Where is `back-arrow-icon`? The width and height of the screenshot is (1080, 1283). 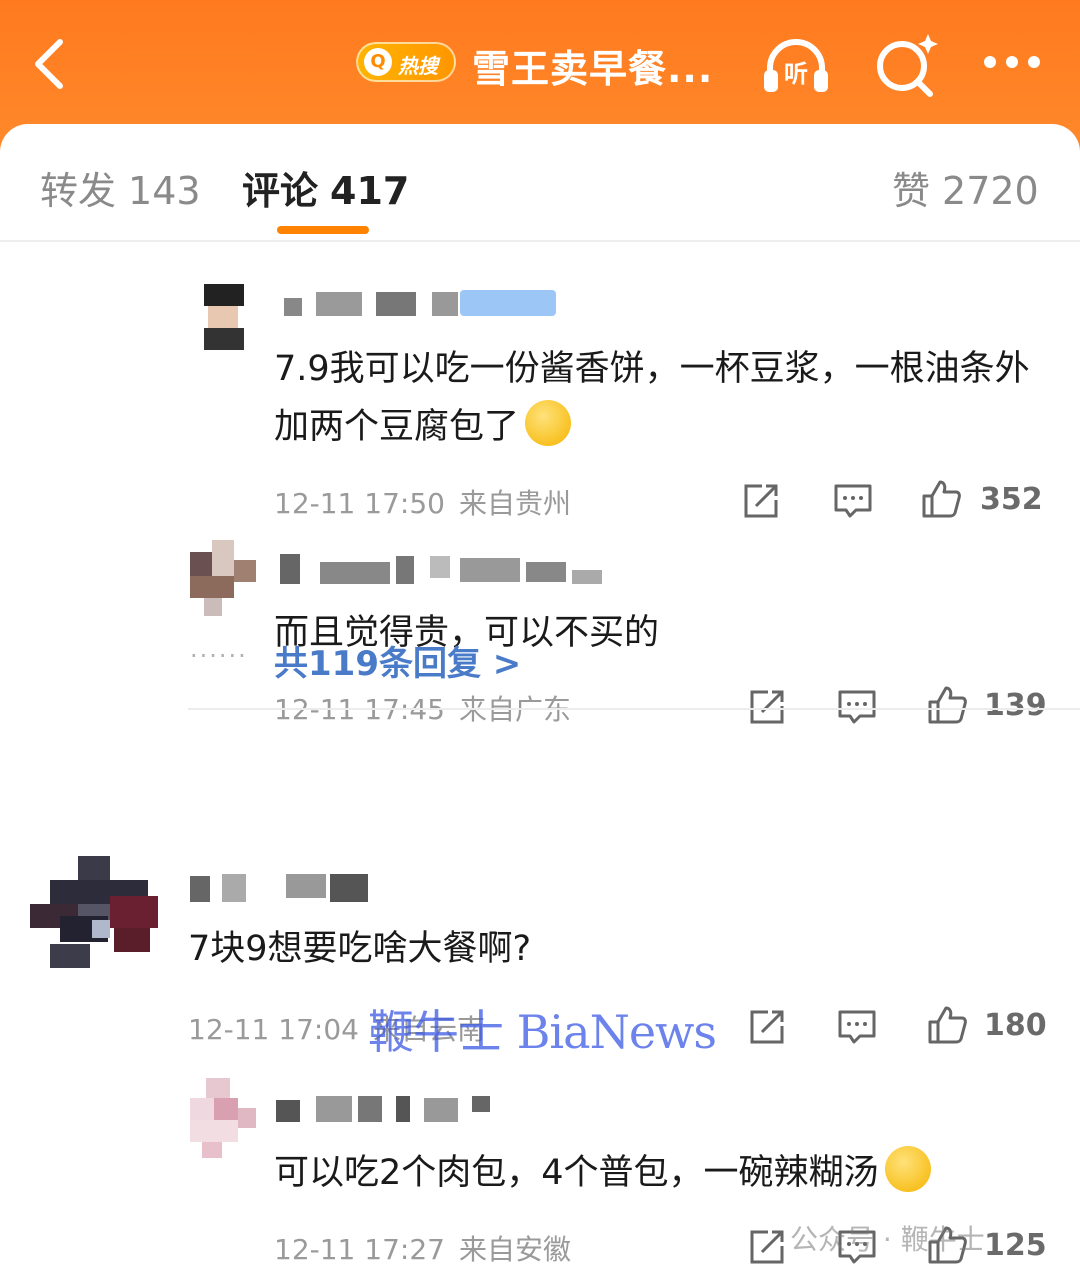
back-arrow-icon is located at coordinates (53, 64).